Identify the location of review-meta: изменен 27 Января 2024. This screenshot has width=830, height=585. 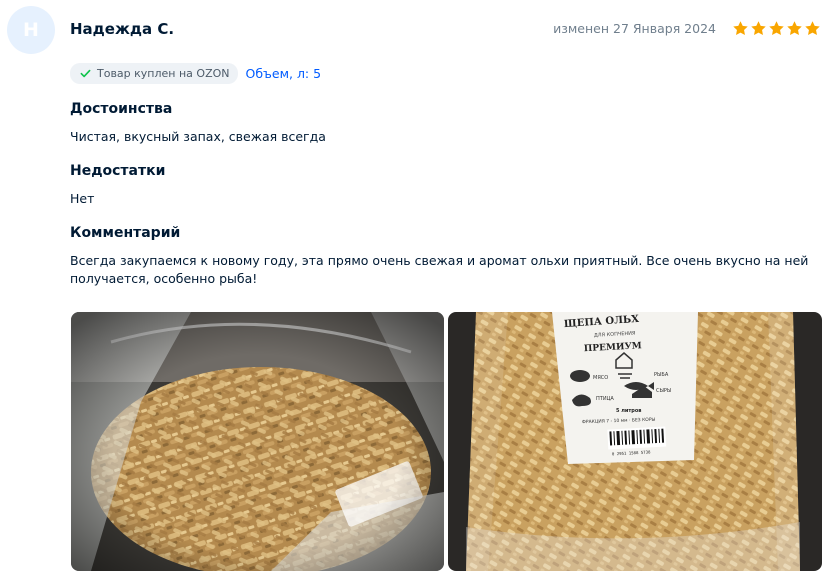
(687, 28).